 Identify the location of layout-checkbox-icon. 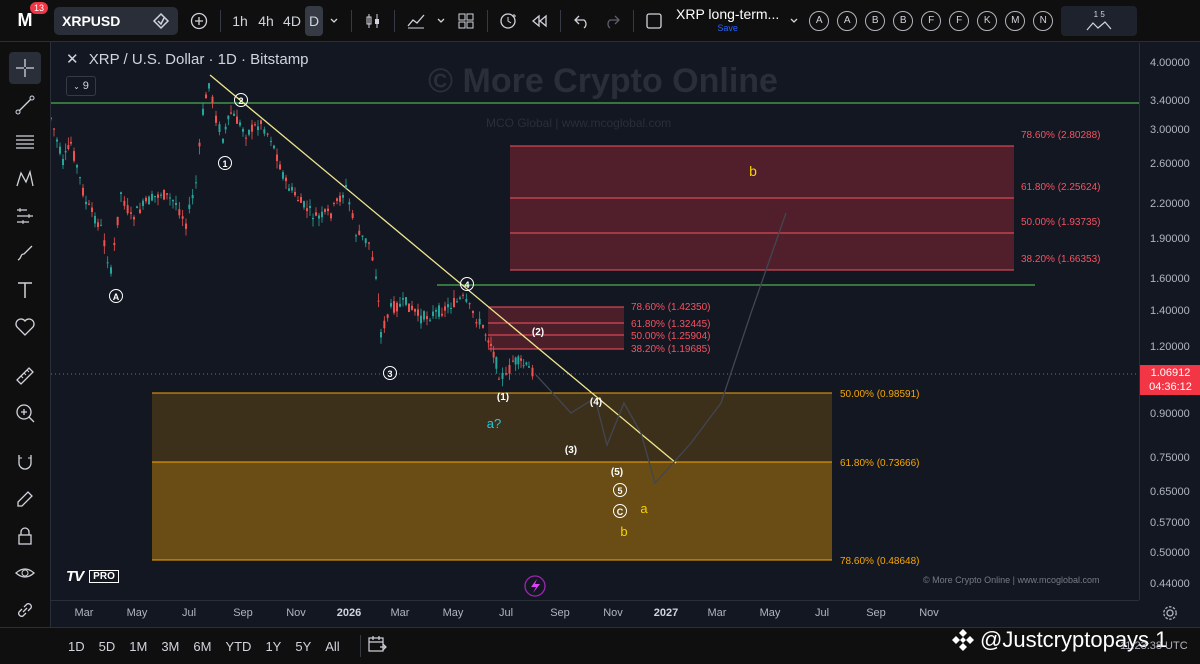
(654, 21).